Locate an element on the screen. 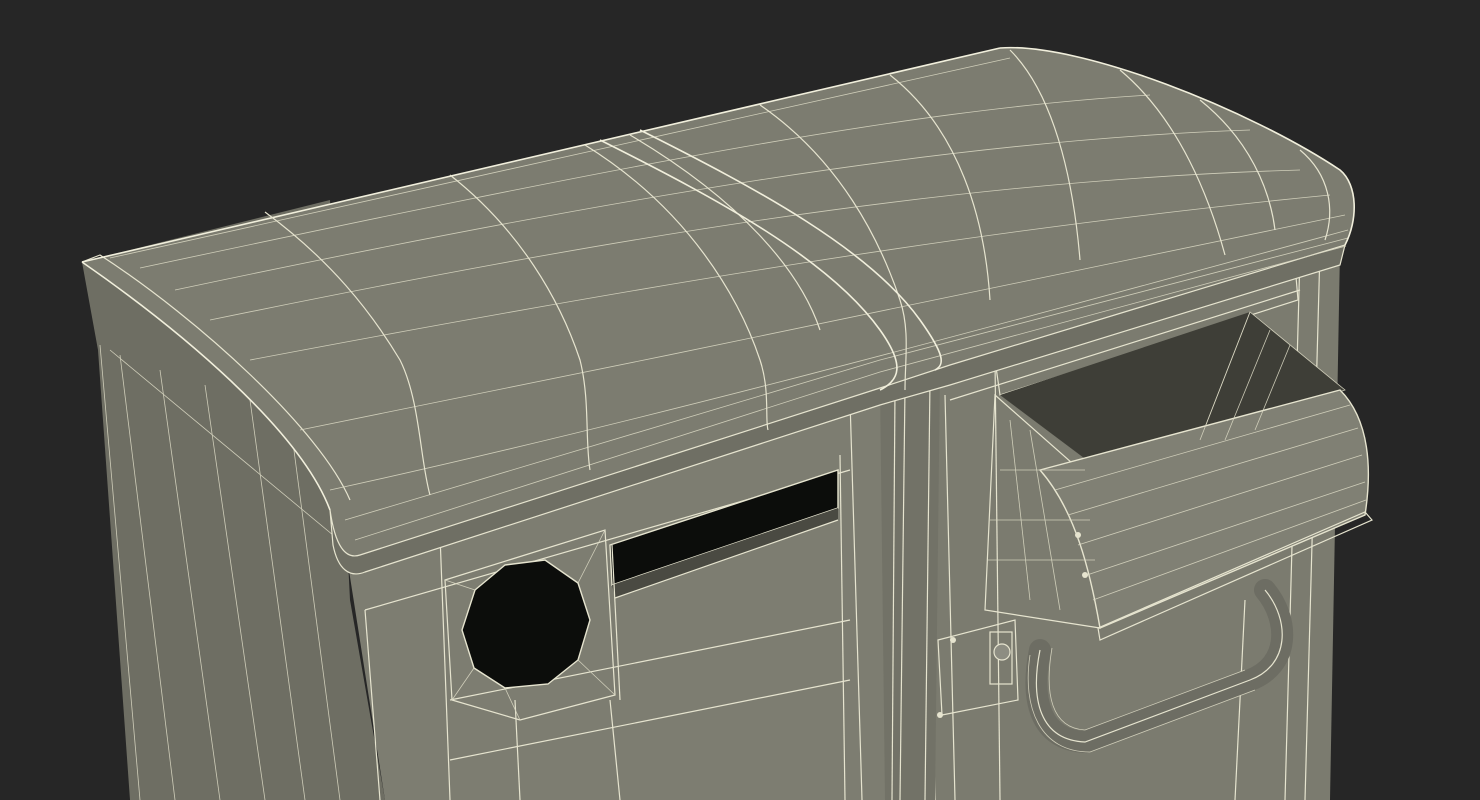  lock-knob is located at coordinates (1002, 652).